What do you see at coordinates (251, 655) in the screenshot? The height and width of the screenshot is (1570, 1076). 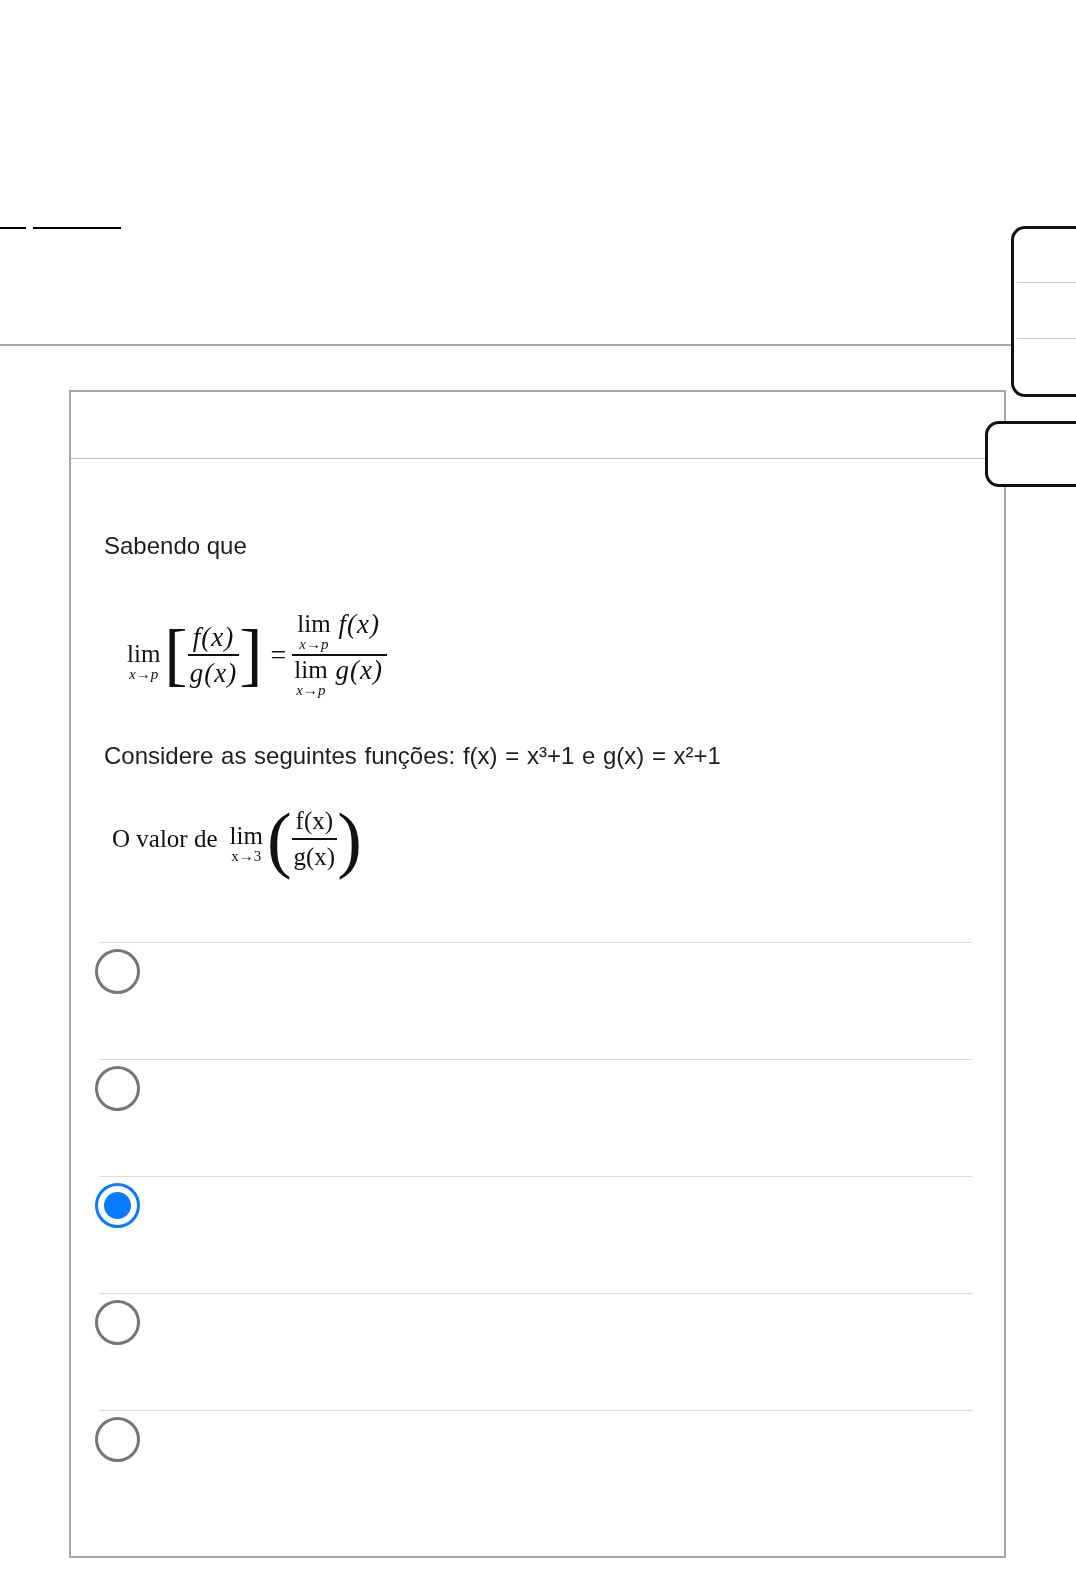 I see `close-bracket: ]` at bounding box center [251, 655].